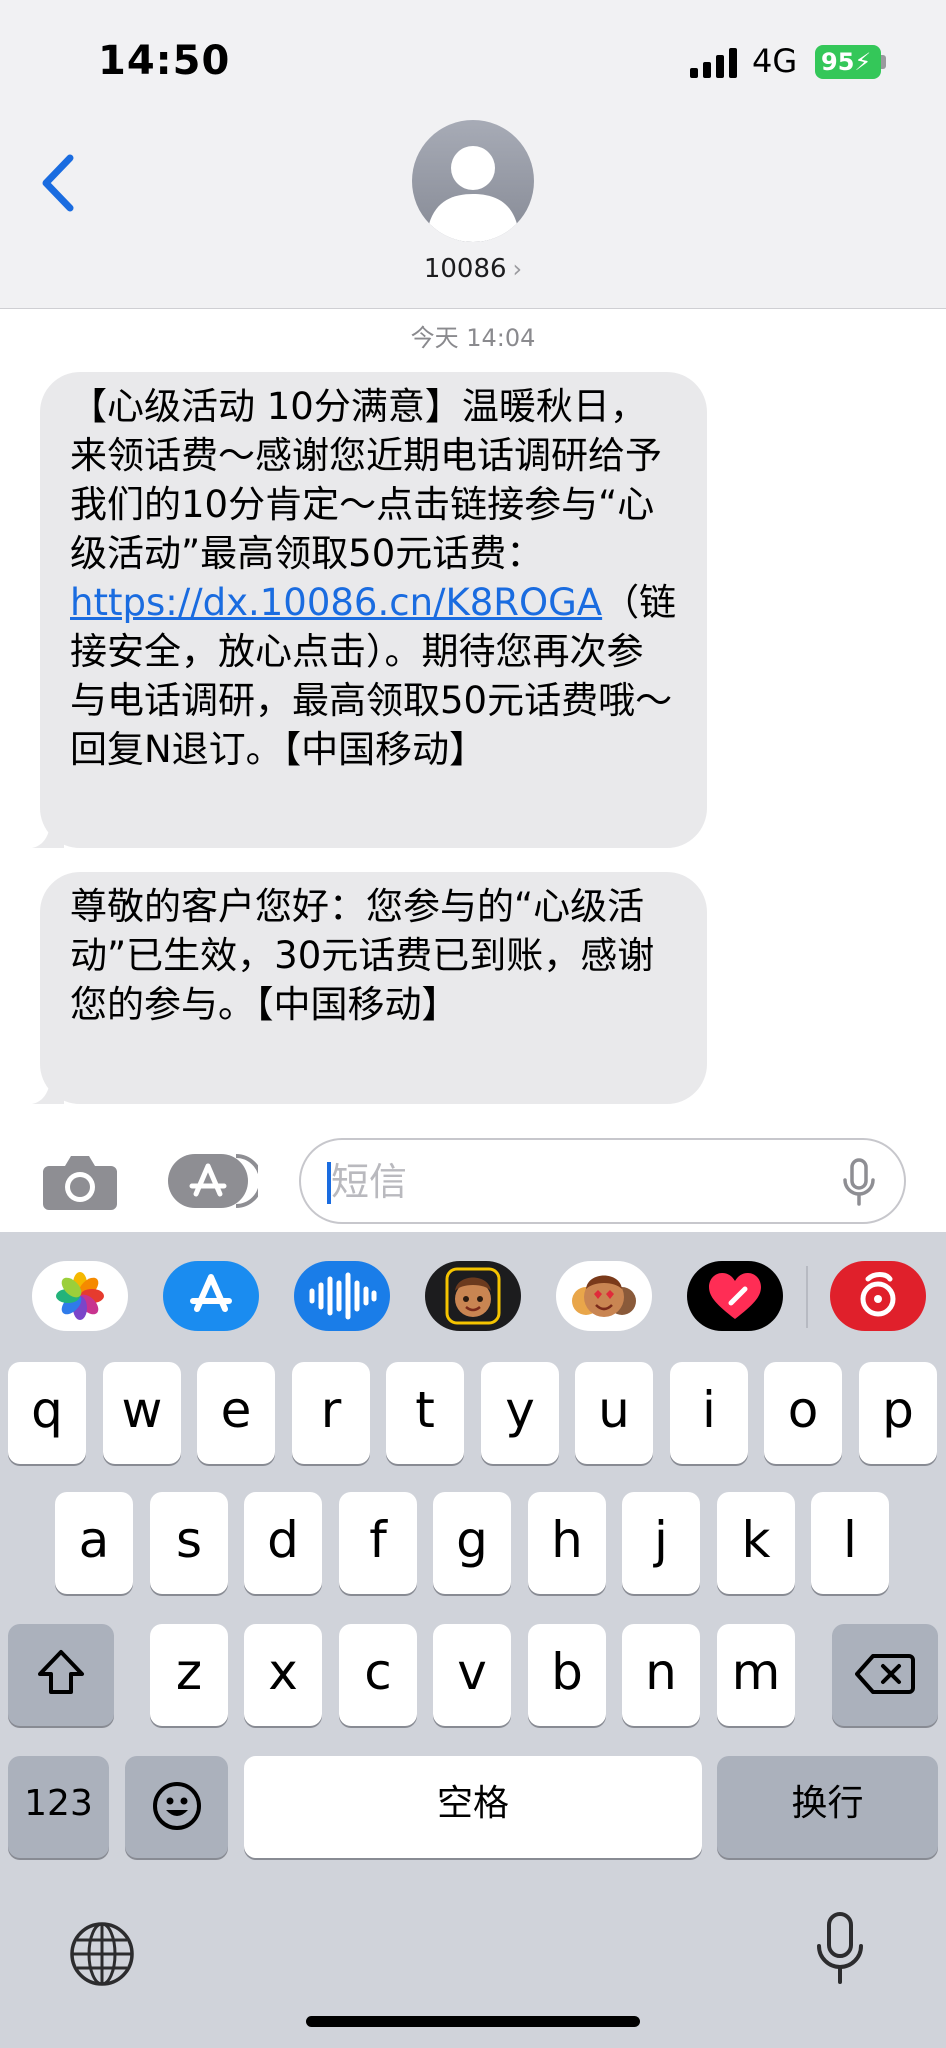 The image size is (946, 2048). I want to click on key-h: h, so click(567, 1543).